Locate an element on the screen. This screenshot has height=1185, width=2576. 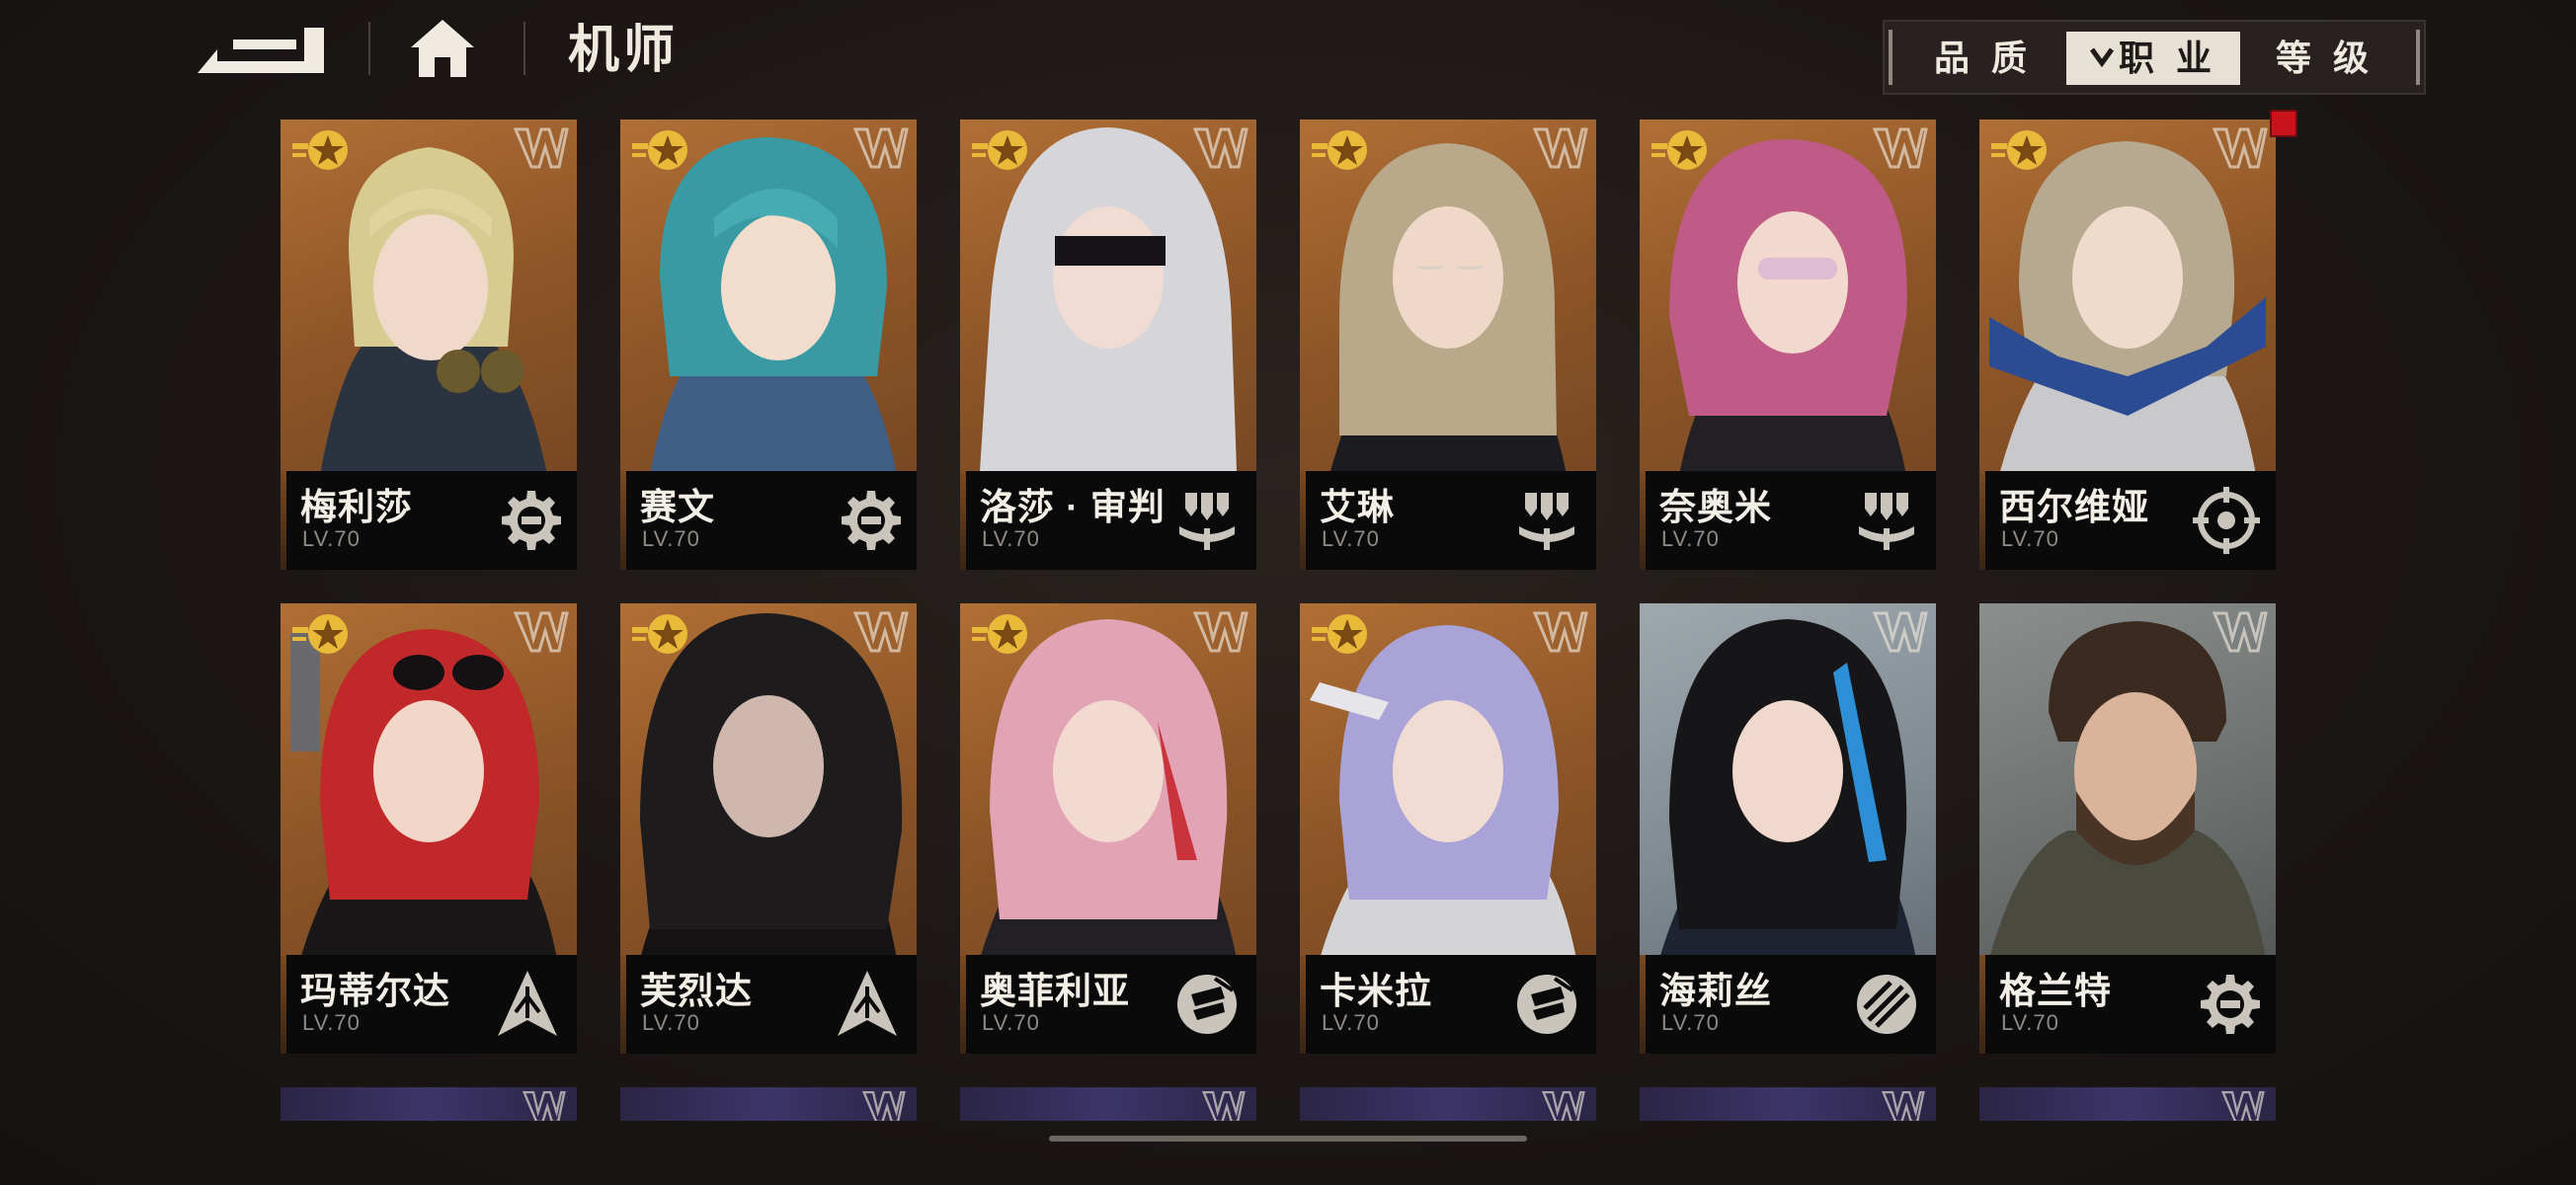
filter-tab-quality: 品 质 is located at coordinates (1983, 59).